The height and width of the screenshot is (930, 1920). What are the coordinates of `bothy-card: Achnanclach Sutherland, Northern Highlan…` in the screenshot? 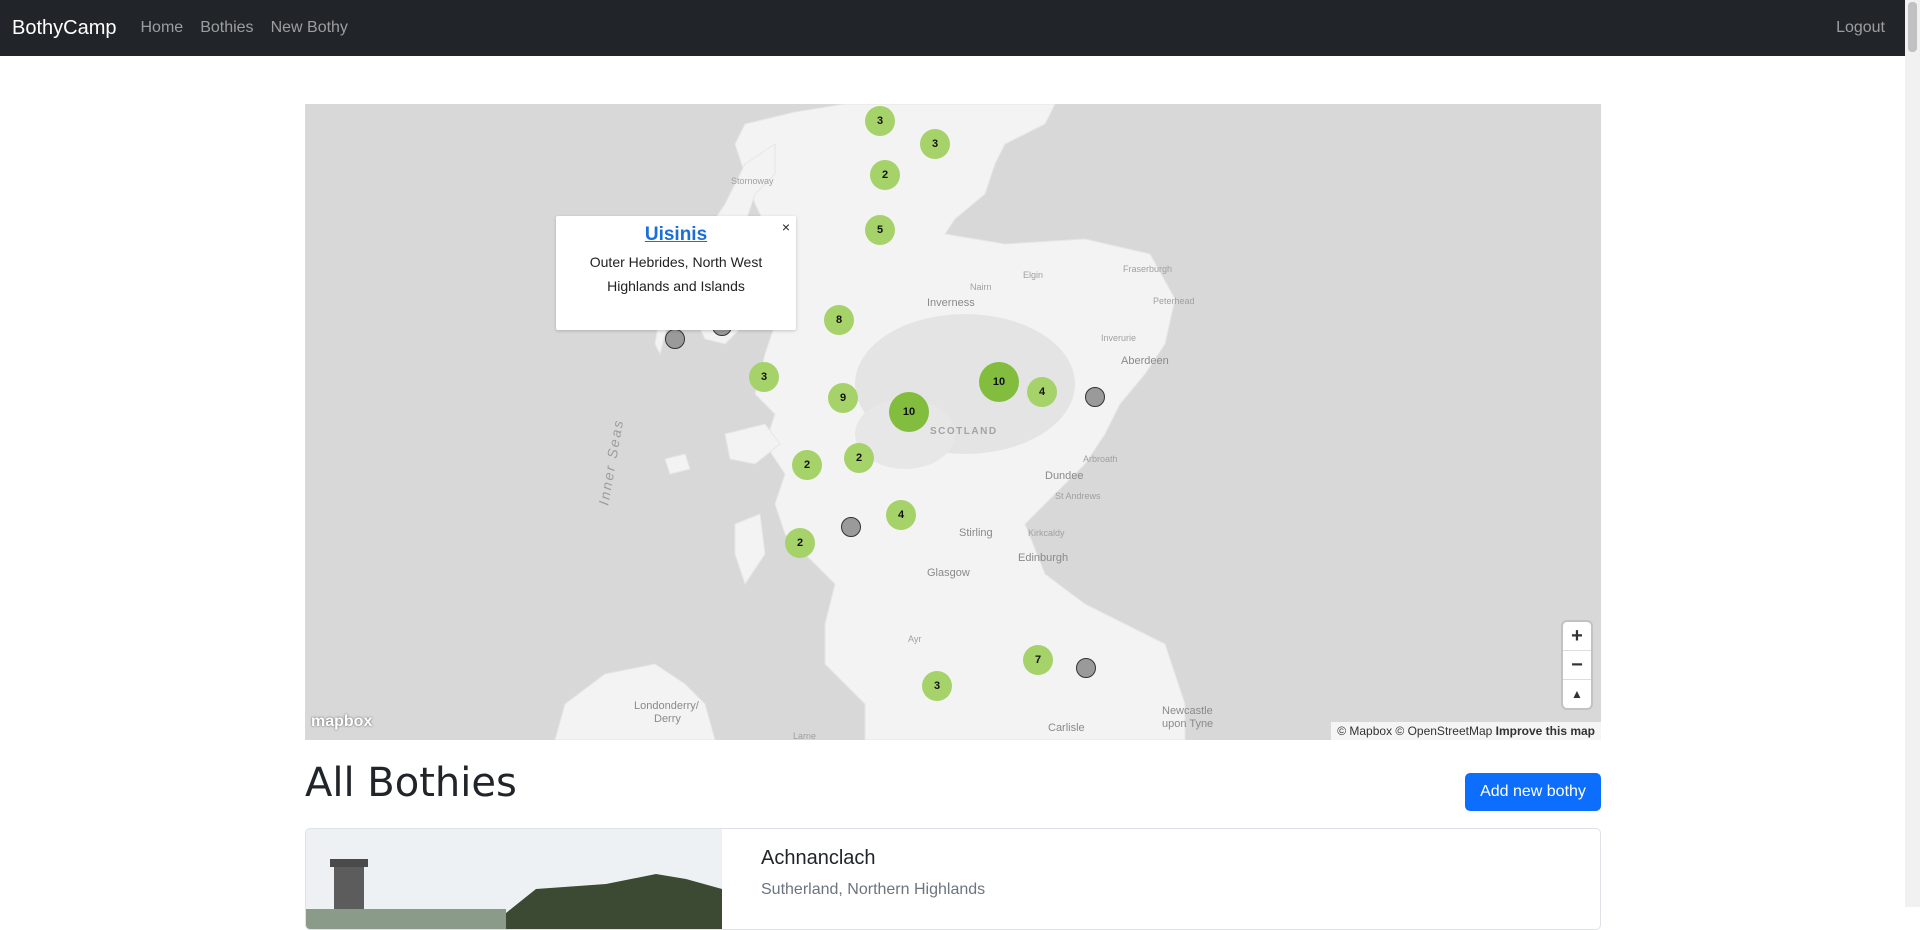 It's located at (953, 879).